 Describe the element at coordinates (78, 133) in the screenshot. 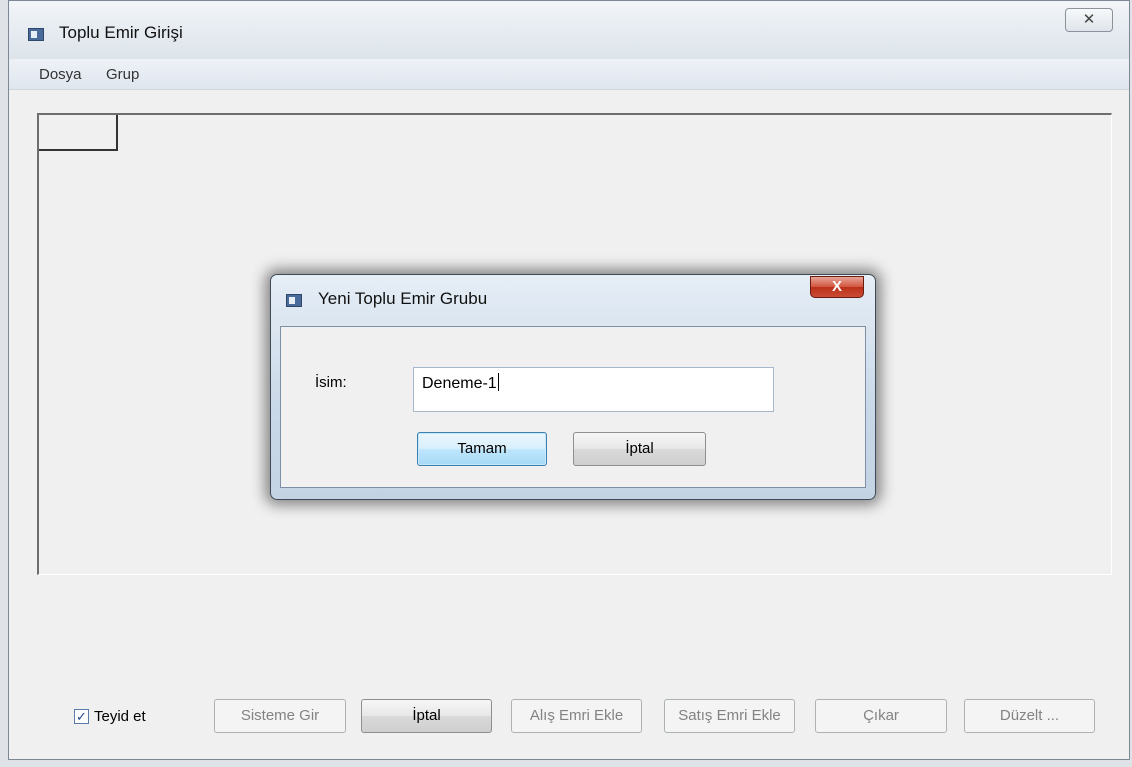

I see `grid-corner-cell` at that location.